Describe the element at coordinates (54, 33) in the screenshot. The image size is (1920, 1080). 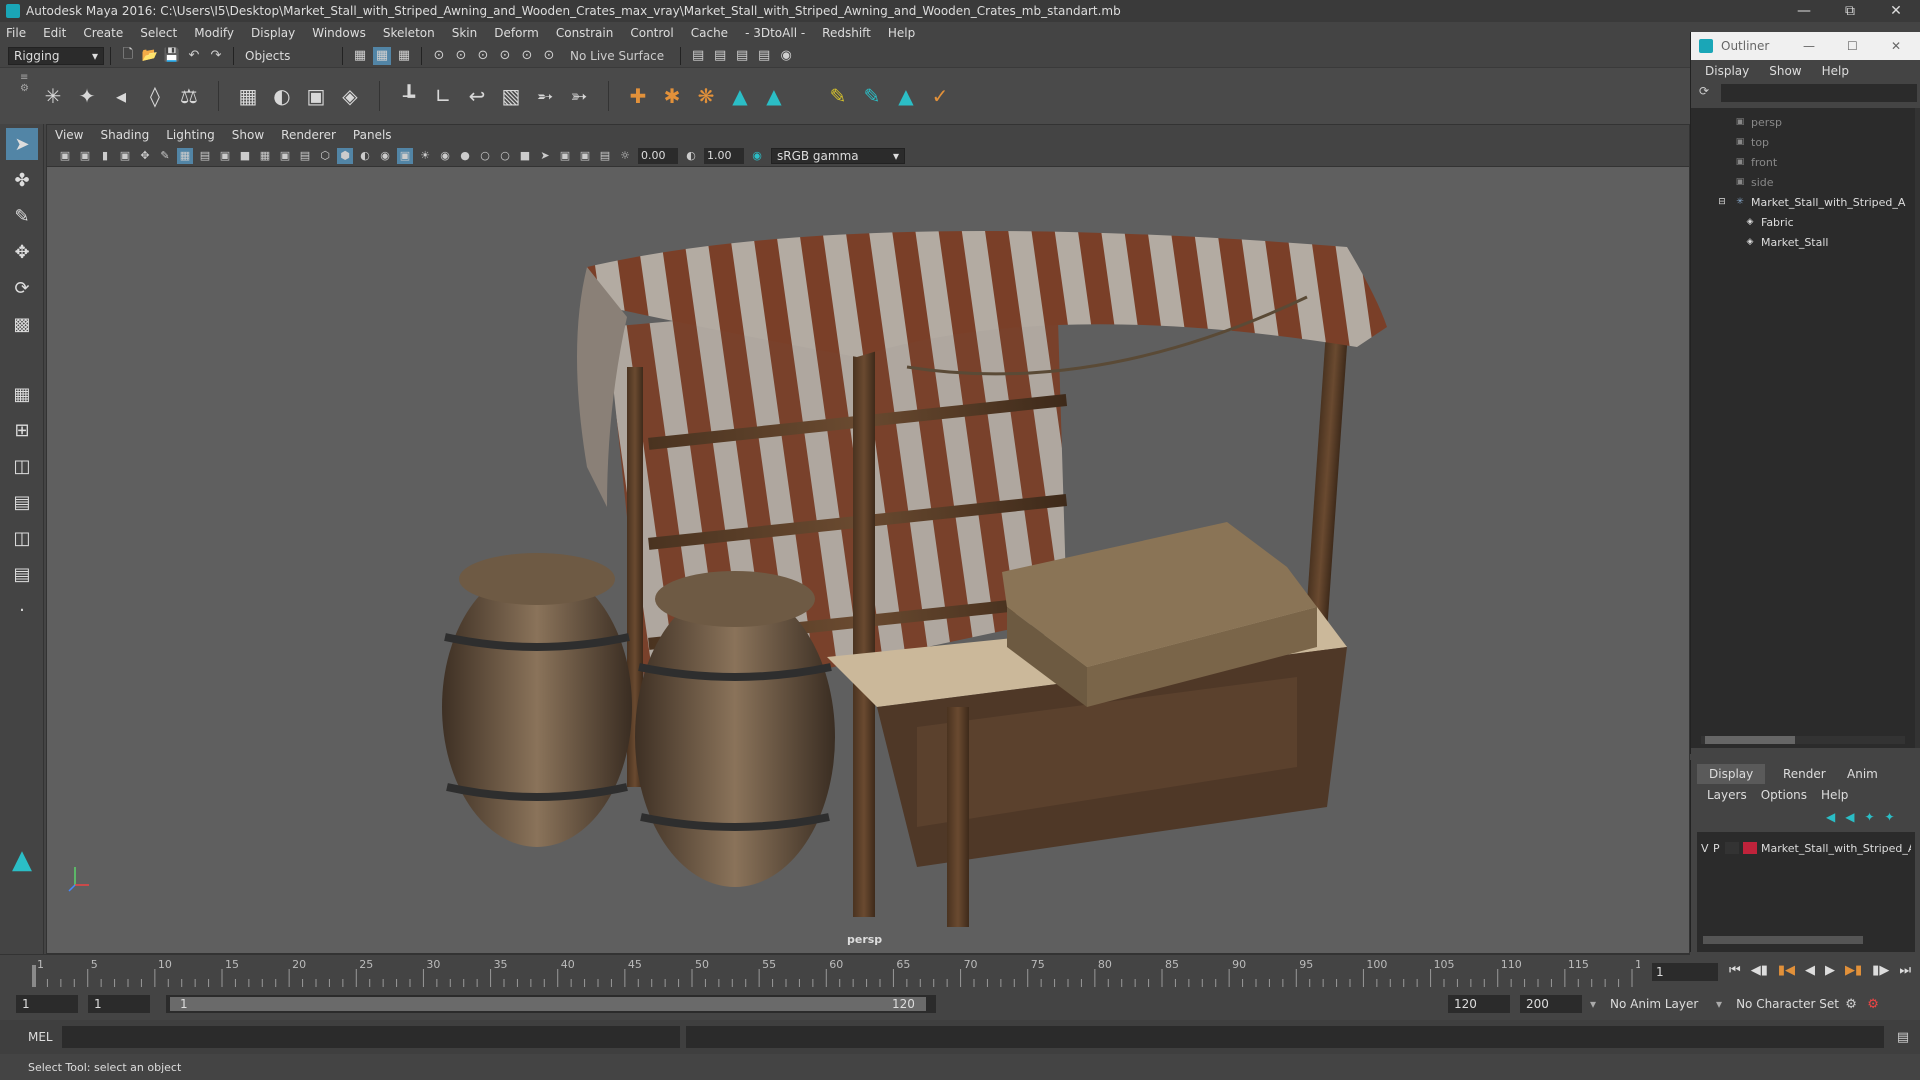
I see `menu-edit: Edit` at that location.